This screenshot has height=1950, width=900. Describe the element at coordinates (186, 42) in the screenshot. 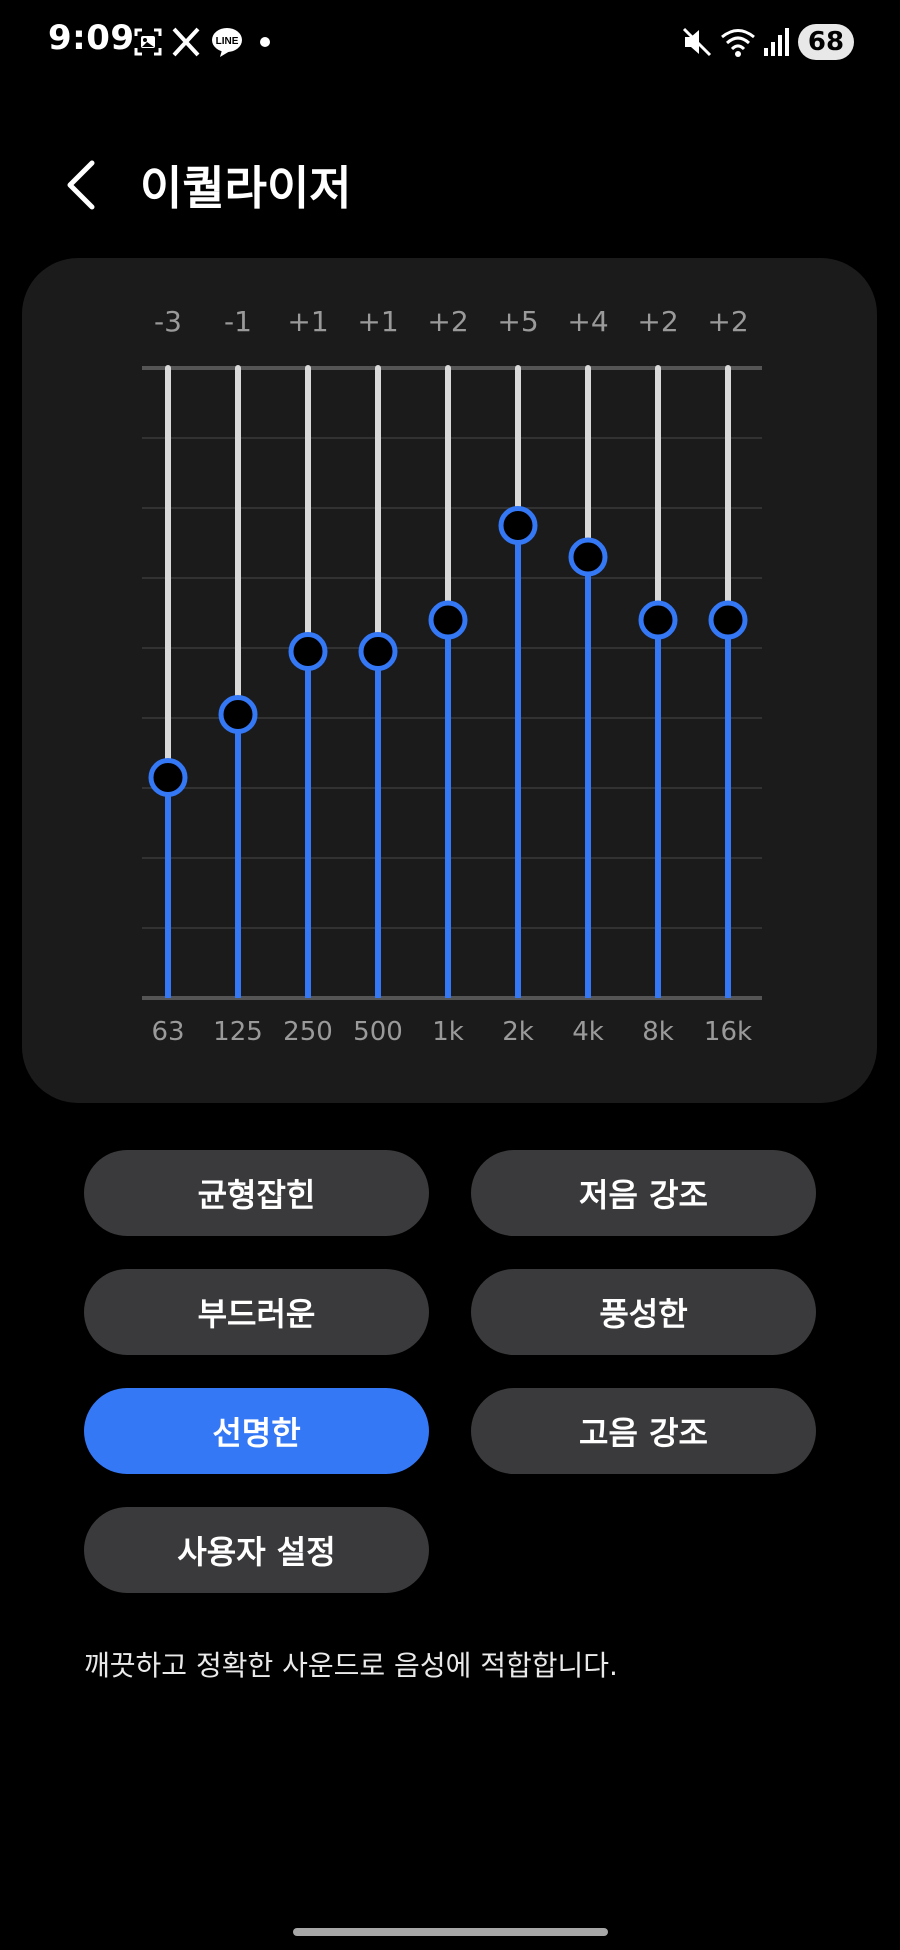

I see `x-icon` at that location.